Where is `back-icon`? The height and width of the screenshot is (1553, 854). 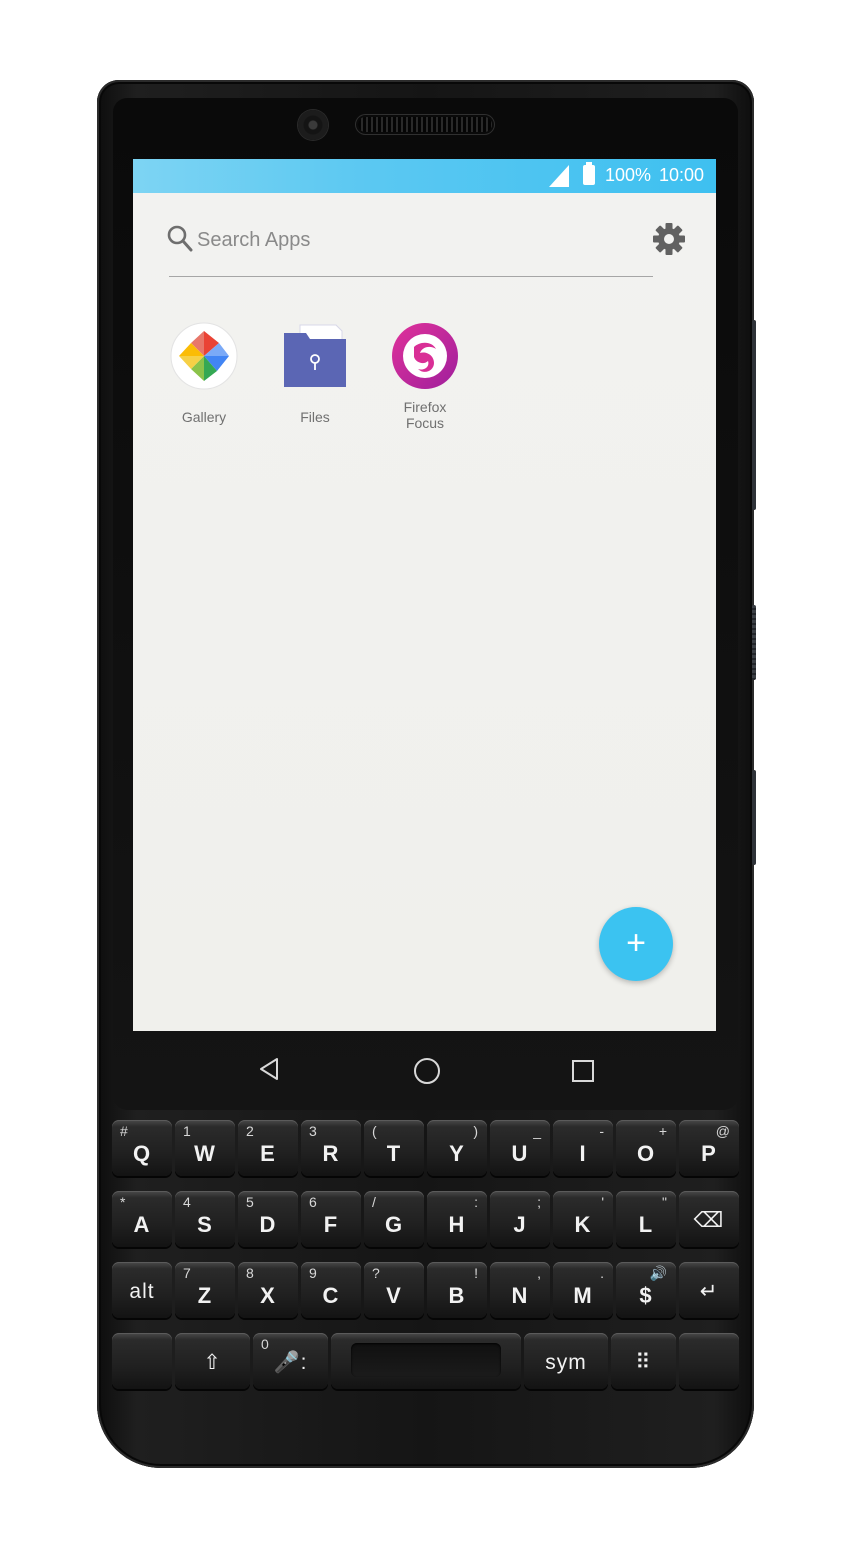
back-icon is located at coordinates (269, 1069).